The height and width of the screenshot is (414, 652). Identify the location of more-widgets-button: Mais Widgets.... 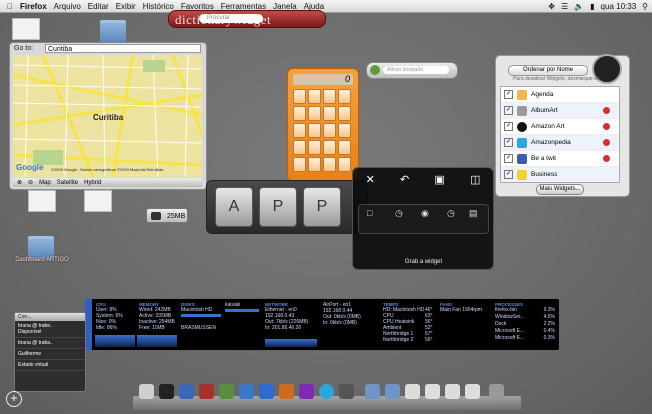
(560, 189).